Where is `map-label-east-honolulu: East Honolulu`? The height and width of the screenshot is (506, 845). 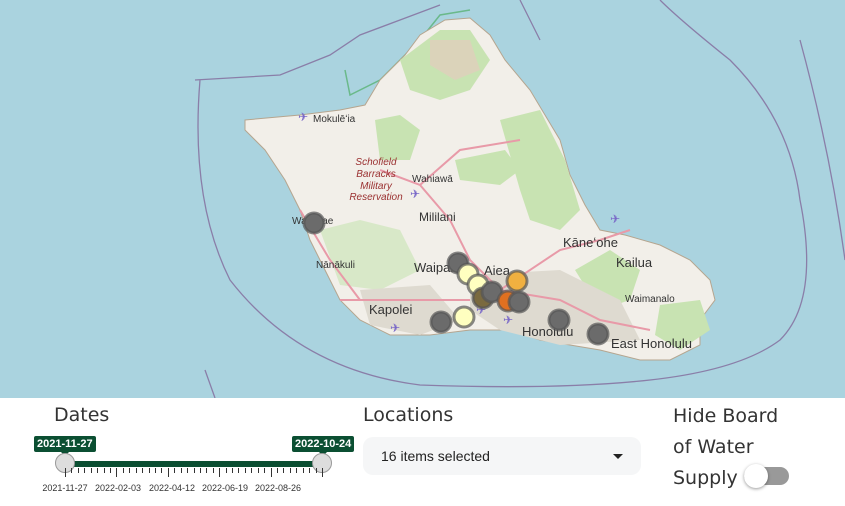 map-label-east-honolulu: East Honolulu is located at coordinates (651, 343).